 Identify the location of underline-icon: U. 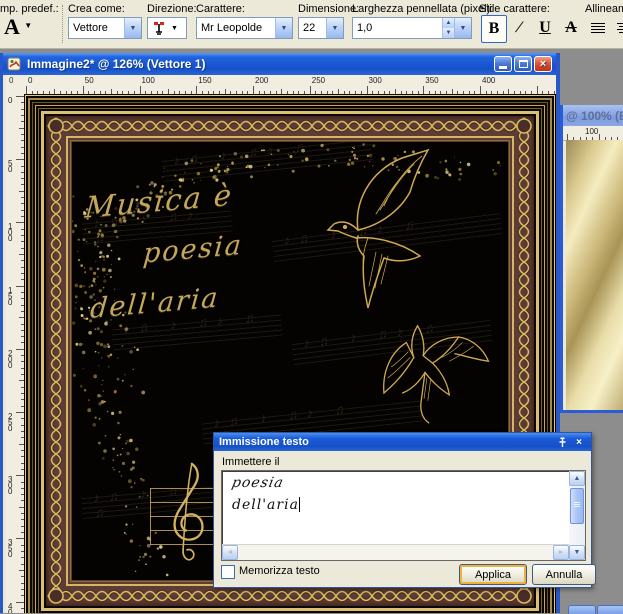
(545, 27).